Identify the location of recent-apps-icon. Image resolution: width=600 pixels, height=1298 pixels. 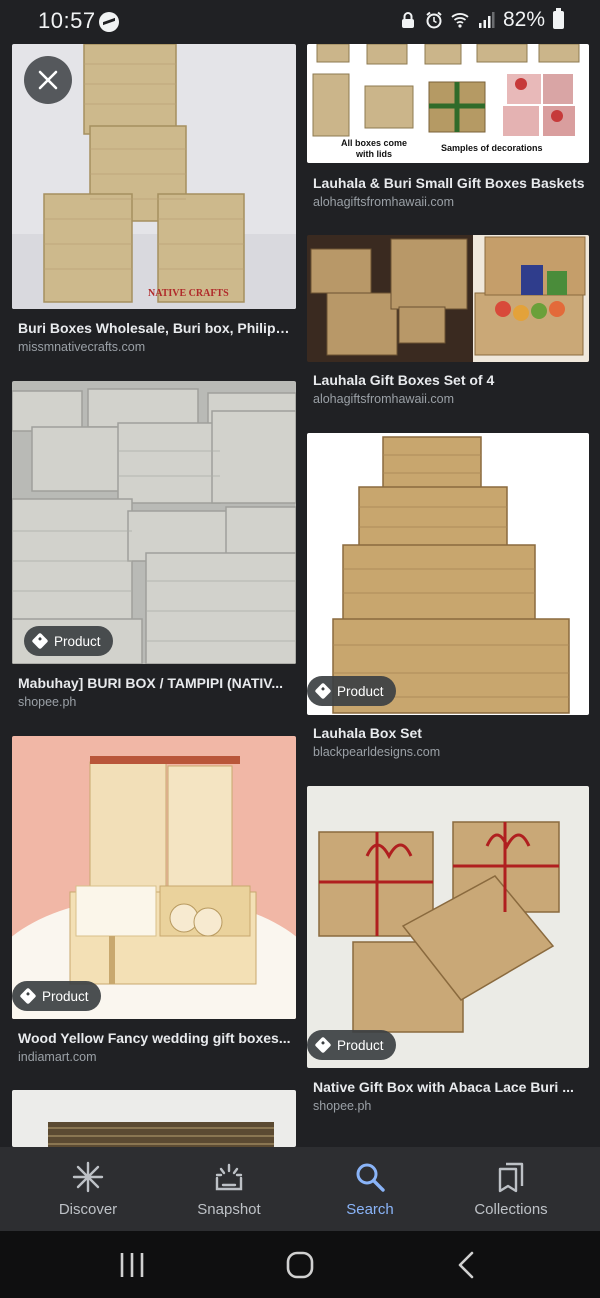
(132, 1265).